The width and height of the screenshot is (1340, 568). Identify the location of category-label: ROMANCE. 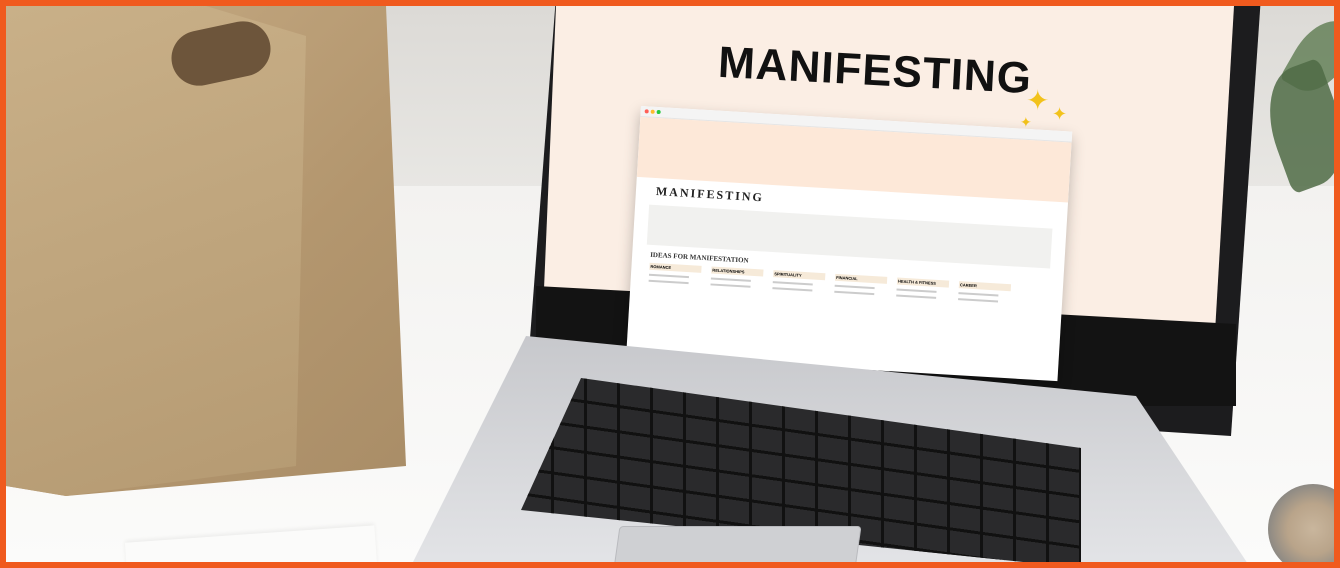
(675, 267).